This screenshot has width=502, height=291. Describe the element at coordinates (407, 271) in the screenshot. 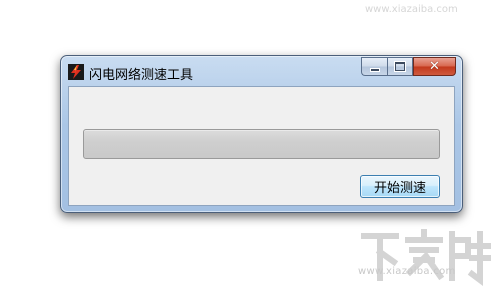

I see `watermark-url: www.xiazaiba.com` at that location.